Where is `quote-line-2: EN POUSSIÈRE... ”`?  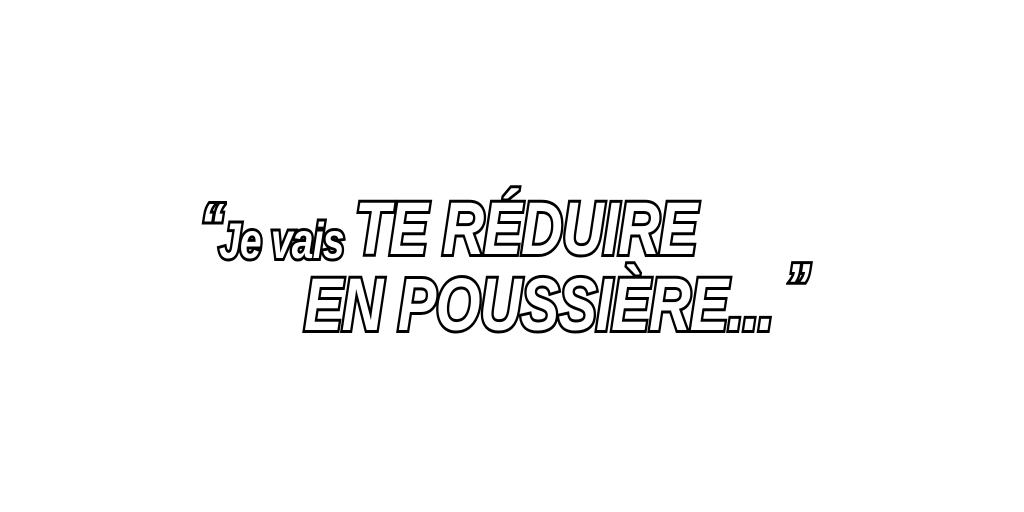 quote-line-2: EN POUSSIÈRE... ” is located at coordinates (557, 299).